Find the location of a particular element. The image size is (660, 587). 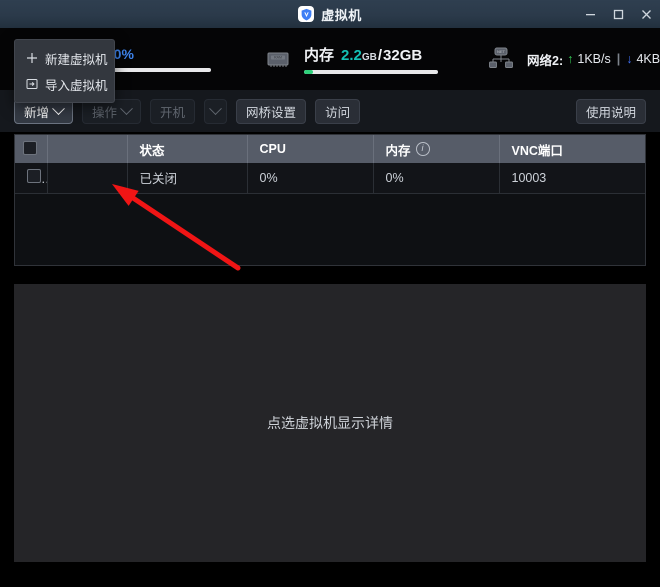

row-memory: 0% is located at coordinates (436, 178).